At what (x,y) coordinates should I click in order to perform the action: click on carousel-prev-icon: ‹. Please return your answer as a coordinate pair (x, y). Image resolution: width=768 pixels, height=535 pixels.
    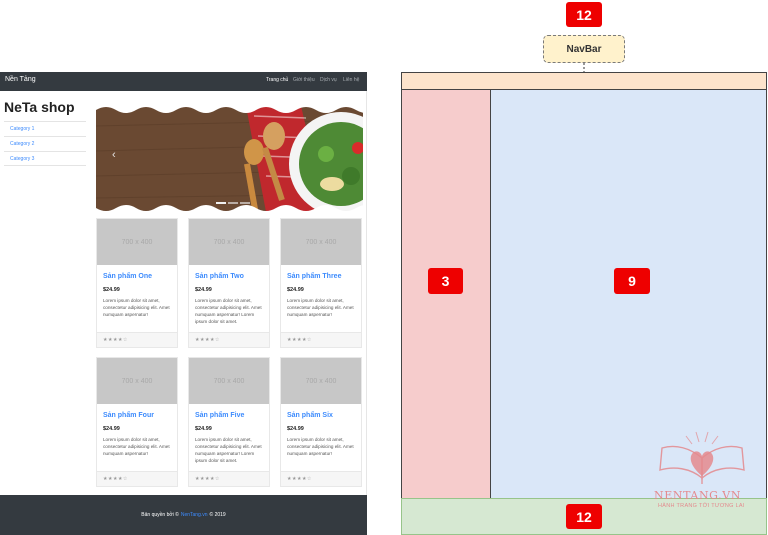
    Looking at the image, I should click on (114, 155).